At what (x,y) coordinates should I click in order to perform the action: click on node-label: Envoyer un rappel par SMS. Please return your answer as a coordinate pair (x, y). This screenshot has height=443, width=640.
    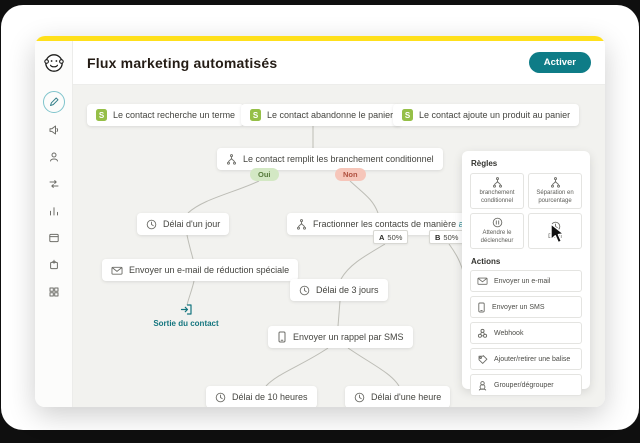
    Looking at the image, I should click on (348, 337).